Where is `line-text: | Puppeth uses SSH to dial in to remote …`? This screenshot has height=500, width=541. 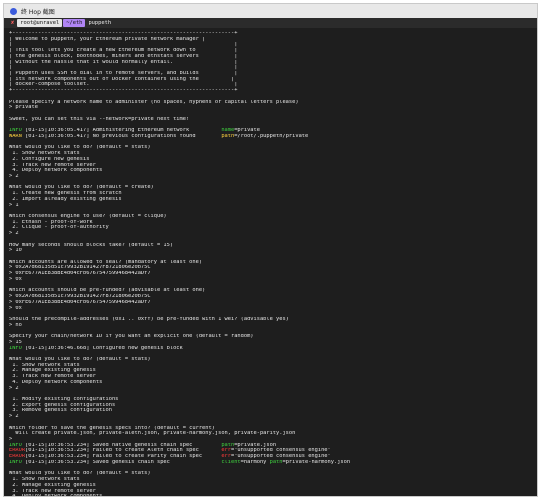
line-text: | Puppeth uses SSH to dial in to remote … is located at coordinates (123, 74).